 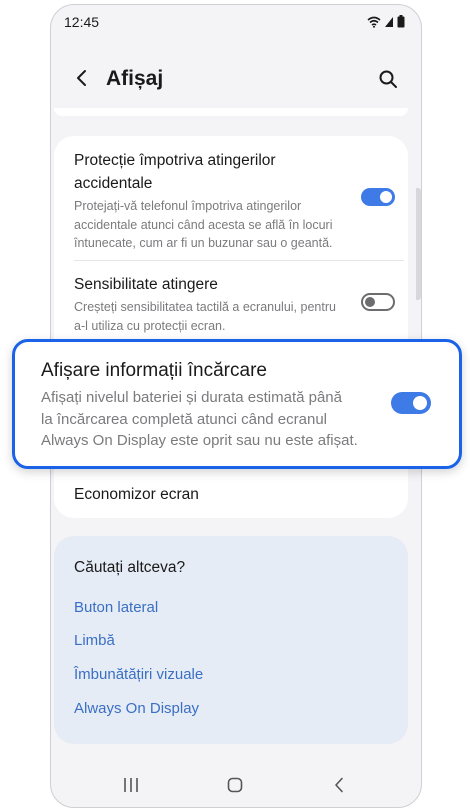 What do you see at coordinates (378, 197) in the screenshot?
I see `accidental-touch-toggle` at bounding box center [378, 197].